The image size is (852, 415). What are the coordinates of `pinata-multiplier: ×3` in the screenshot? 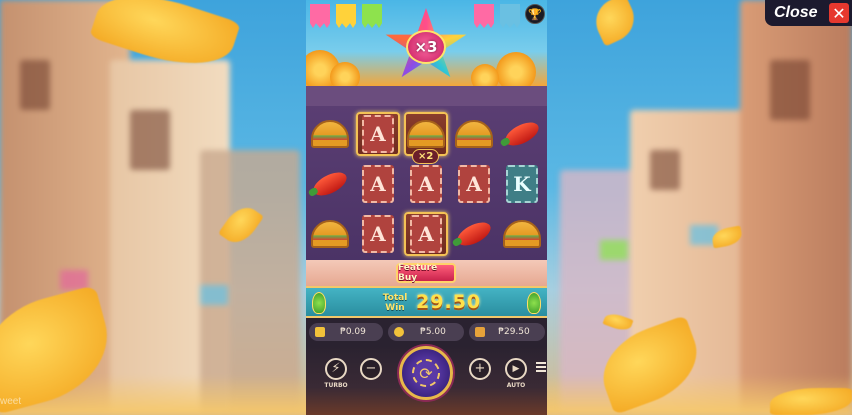 It's located at (426, 47).